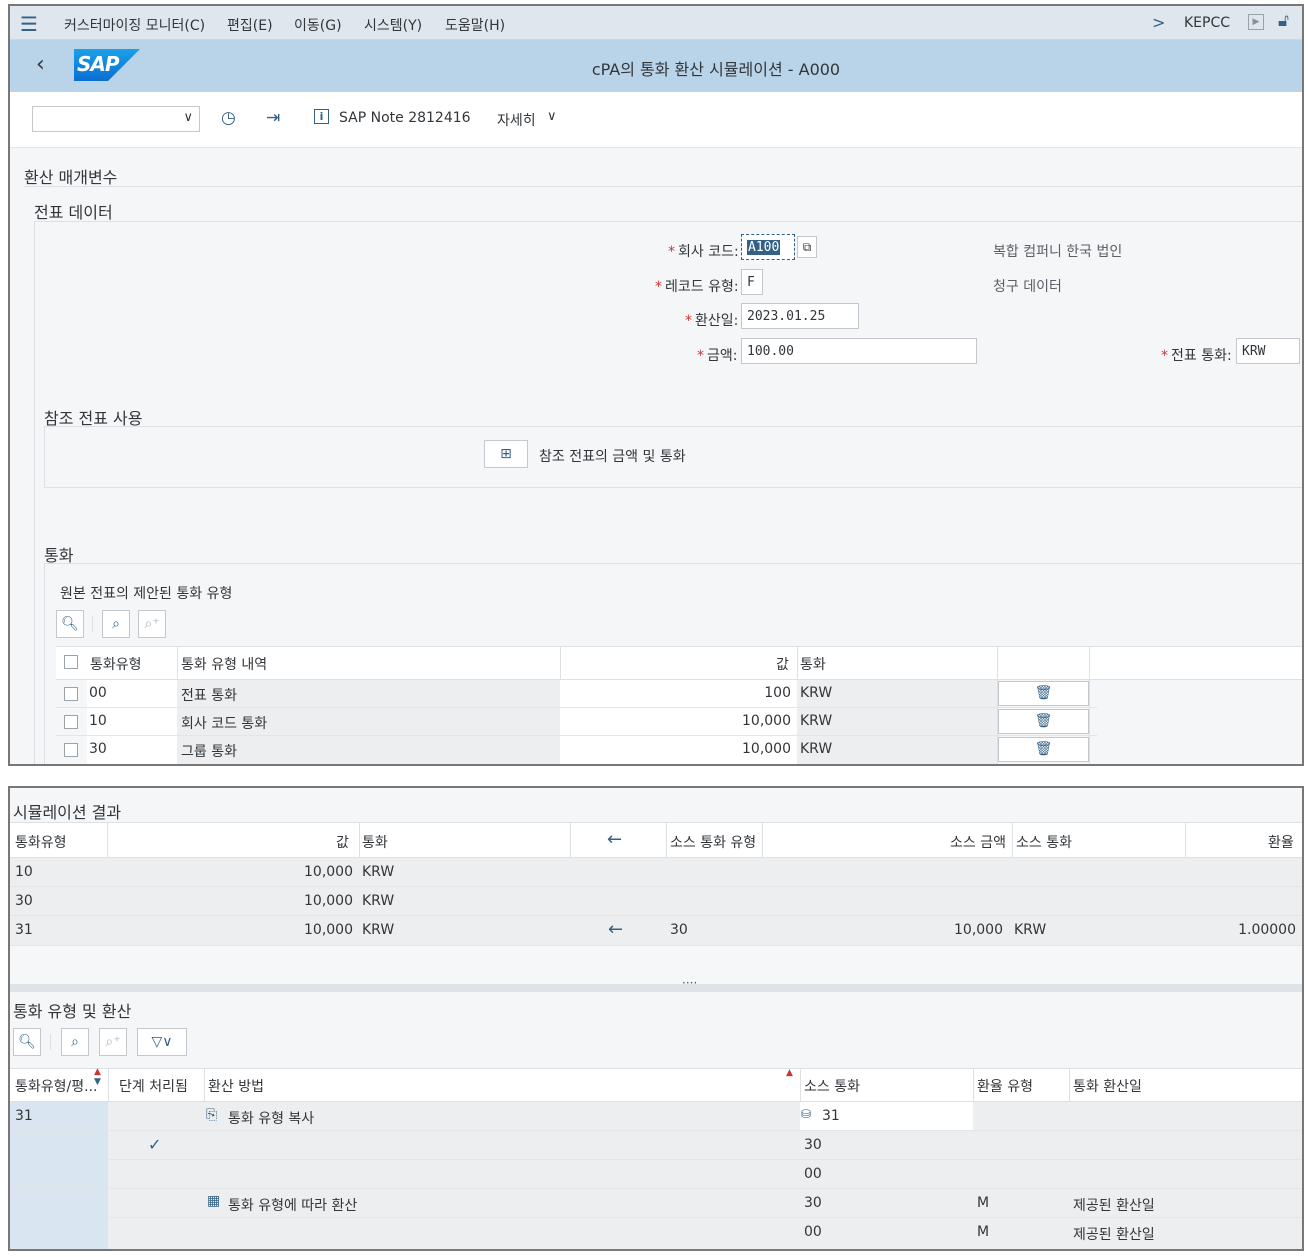  I want to click on add-reference-icon: ⊞, so click(506, 454).